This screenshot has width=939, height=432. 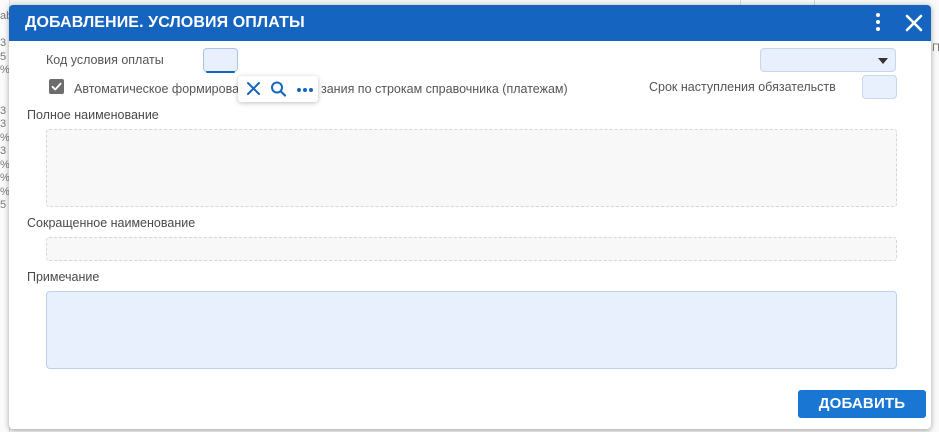 I want to click on auto-generate-label-start: Автоматическое формирова, so click(x=157, y=89).